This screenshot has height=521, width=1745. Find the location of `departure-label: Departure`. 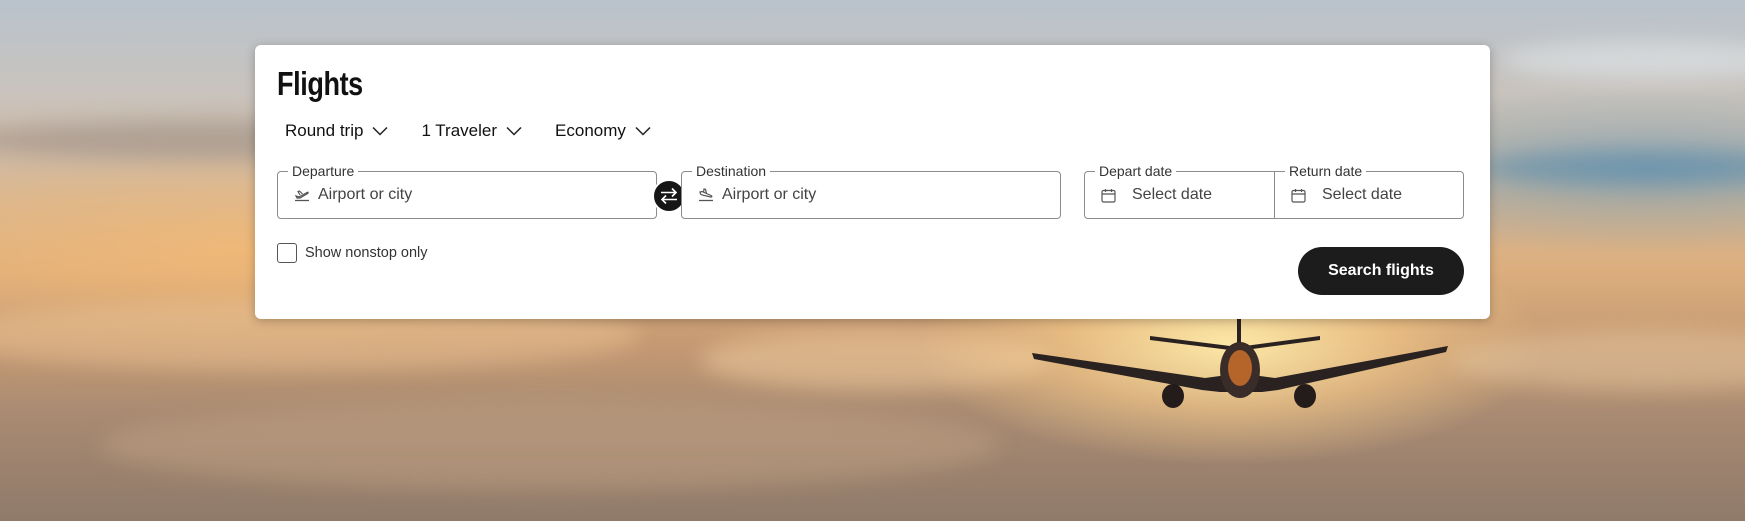

departure-label: Departure is located at coordinates (323, 171).